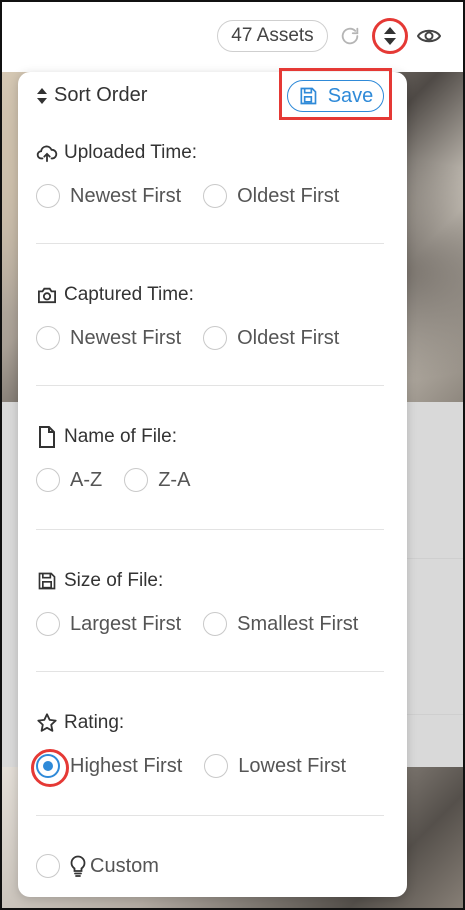 The height and width of the screenshot is (910, 465). I want to click on top-toolbar: 47 Assets, so click(232, 37).